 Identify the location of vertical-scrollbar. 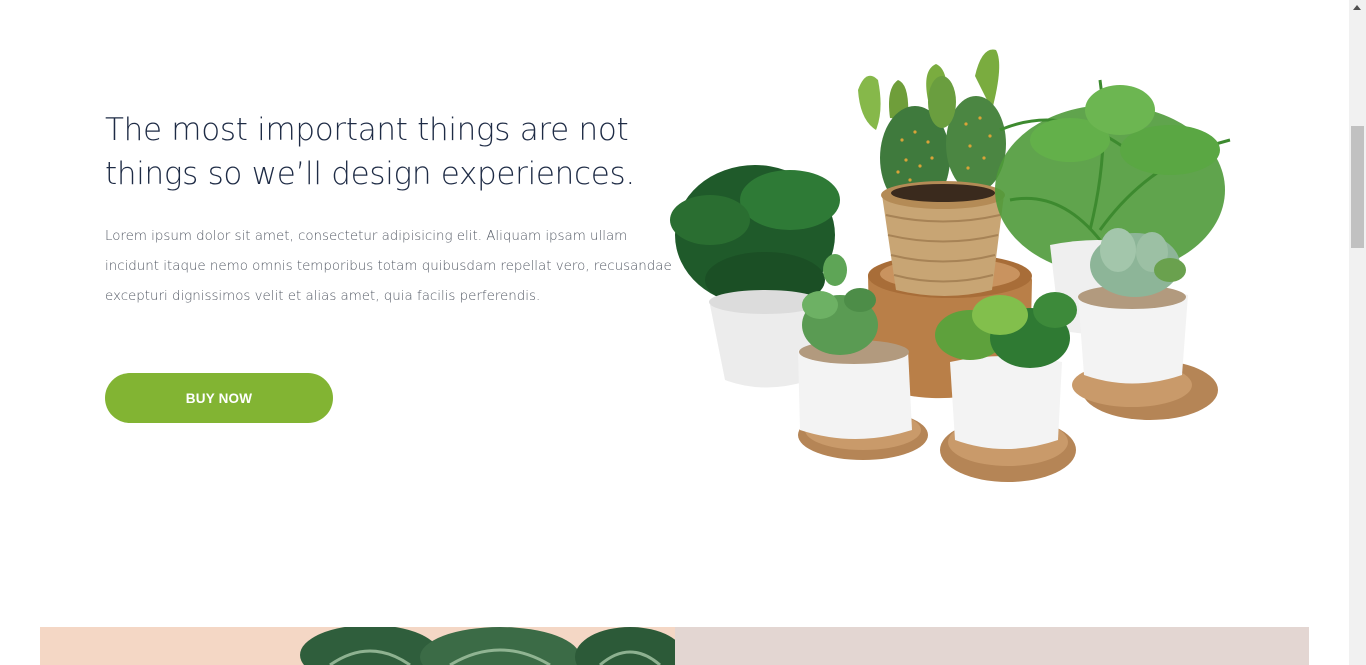
(1357, 332).